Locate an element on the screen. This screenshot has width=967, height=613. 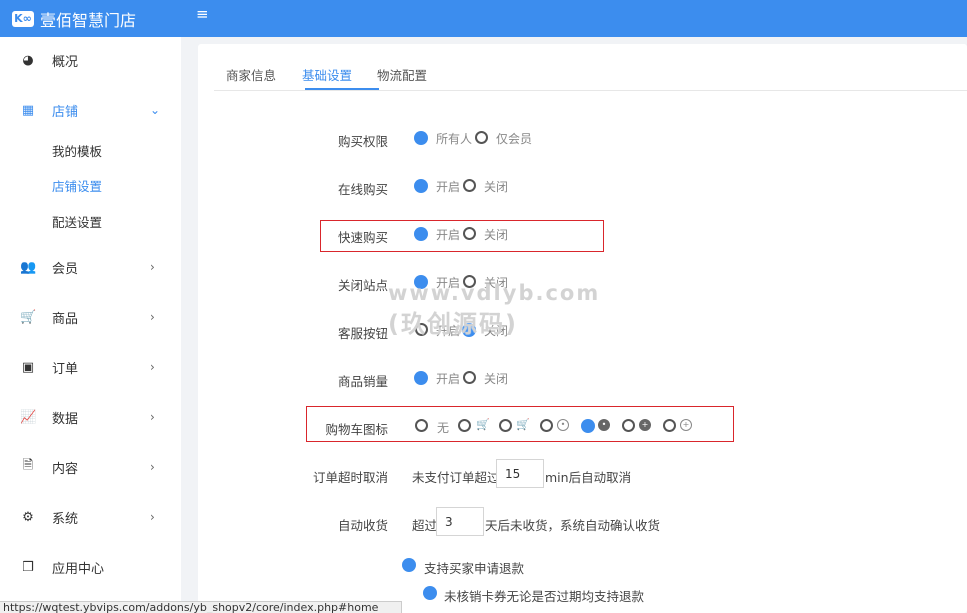
cart-icon-none-radio is located at coordinates (421, 425).